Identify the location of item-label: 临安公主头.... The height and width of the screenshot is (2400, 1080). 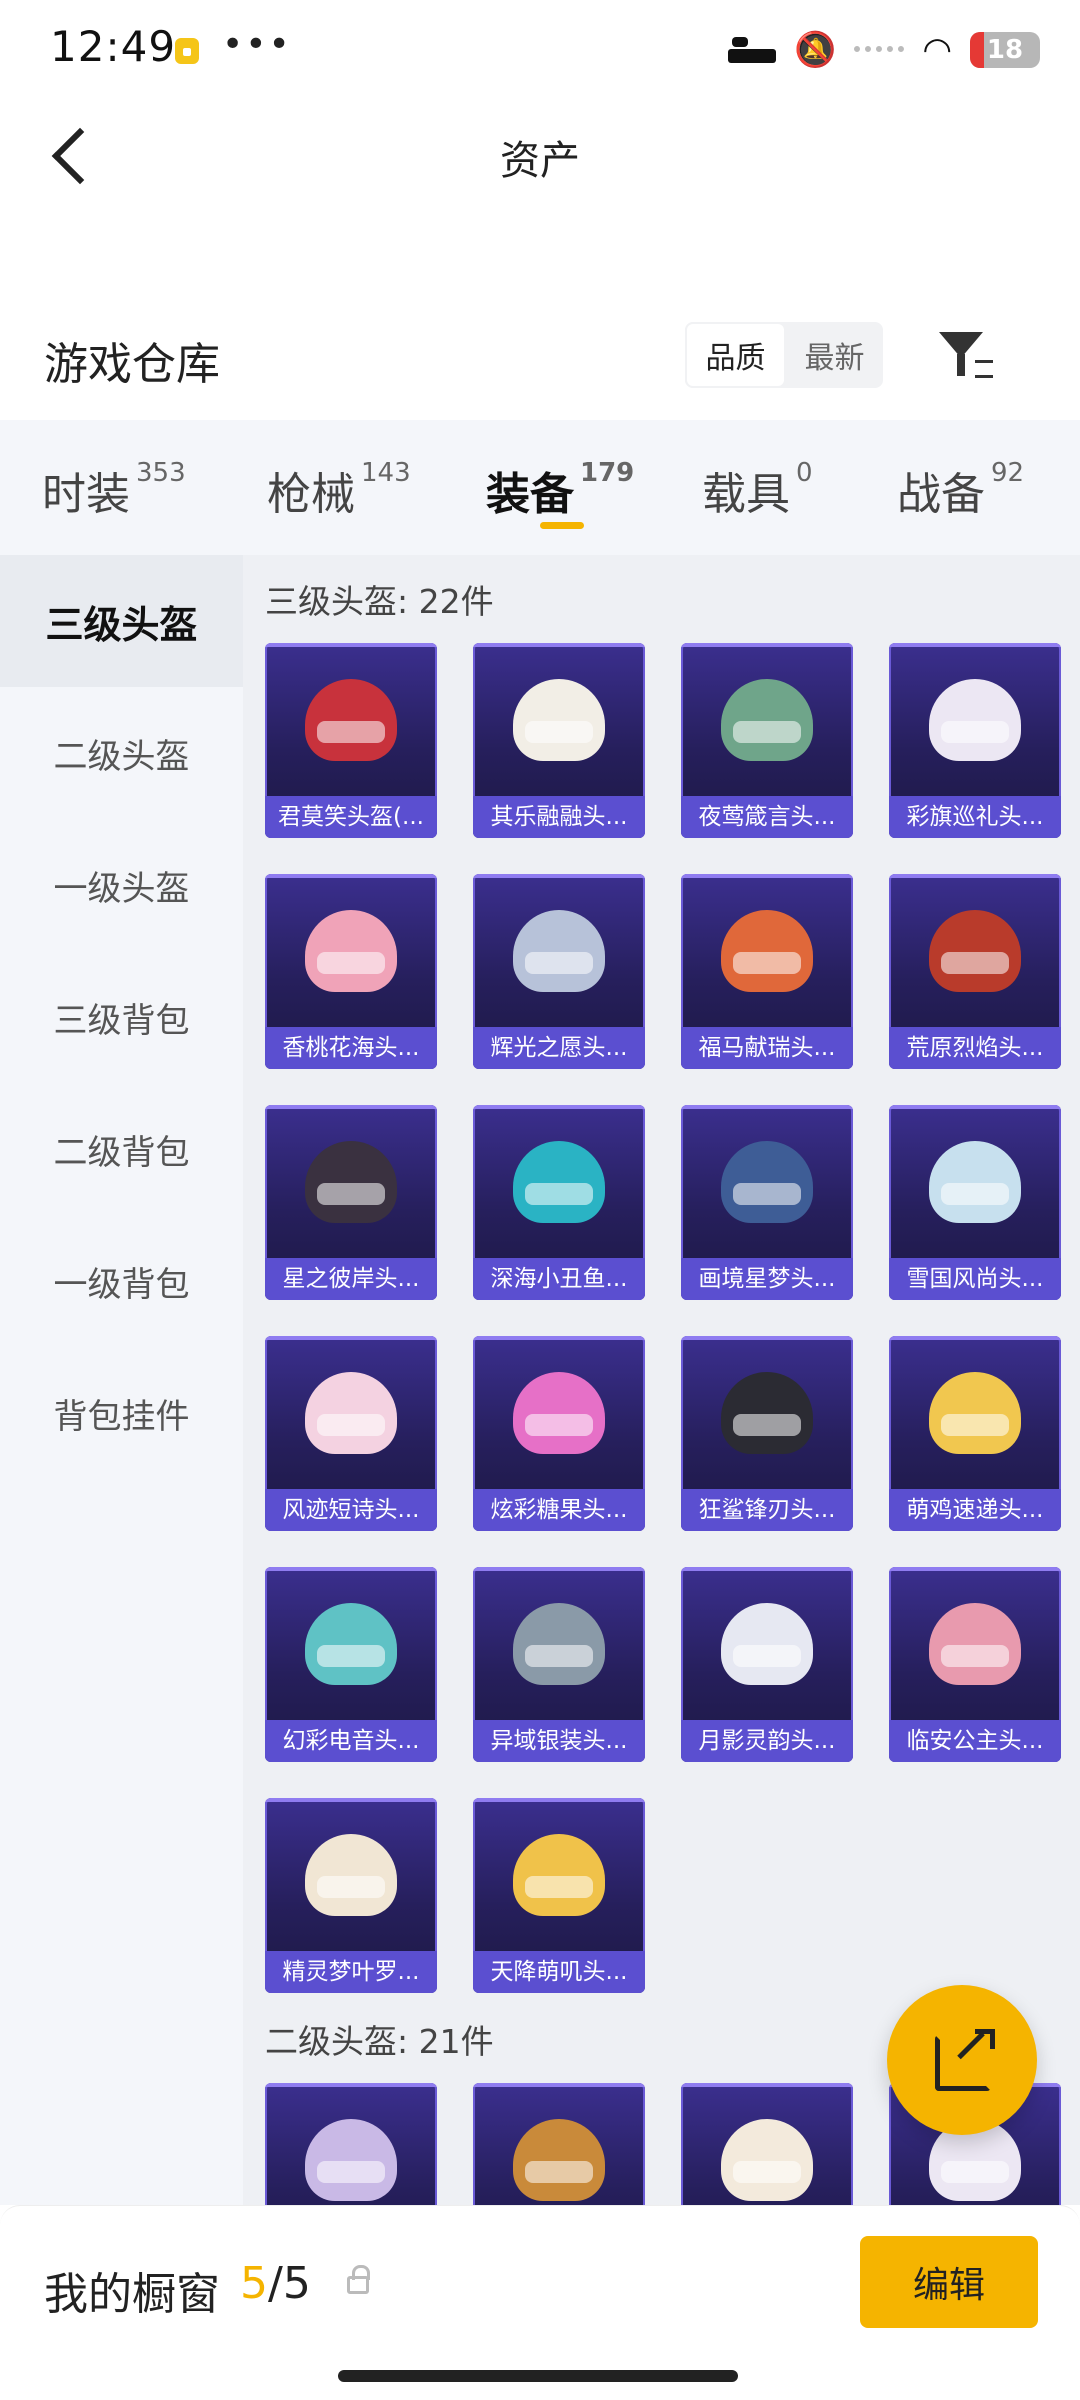
(975, 1741).